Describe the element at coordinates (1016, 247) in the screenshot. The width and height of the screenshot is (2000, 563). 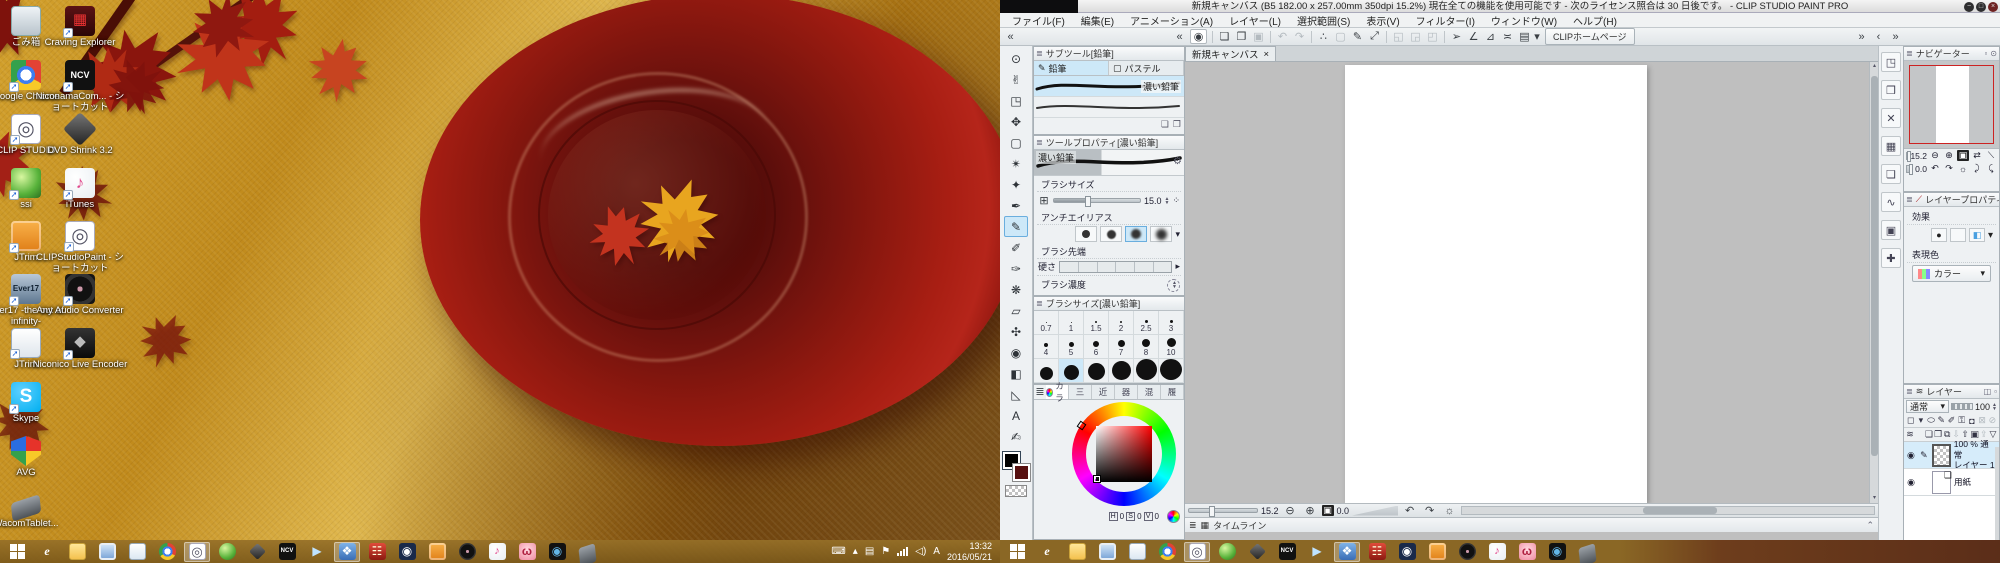
I see `tool-brush: ✐` at that location.